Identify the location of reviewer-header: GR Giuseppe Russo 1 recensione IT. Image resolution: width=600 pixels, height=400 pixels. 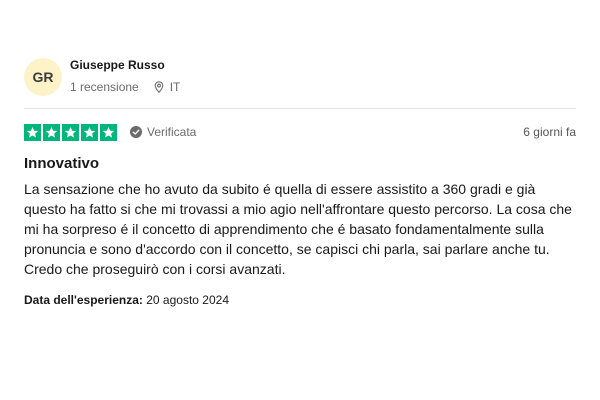
(300, 77).